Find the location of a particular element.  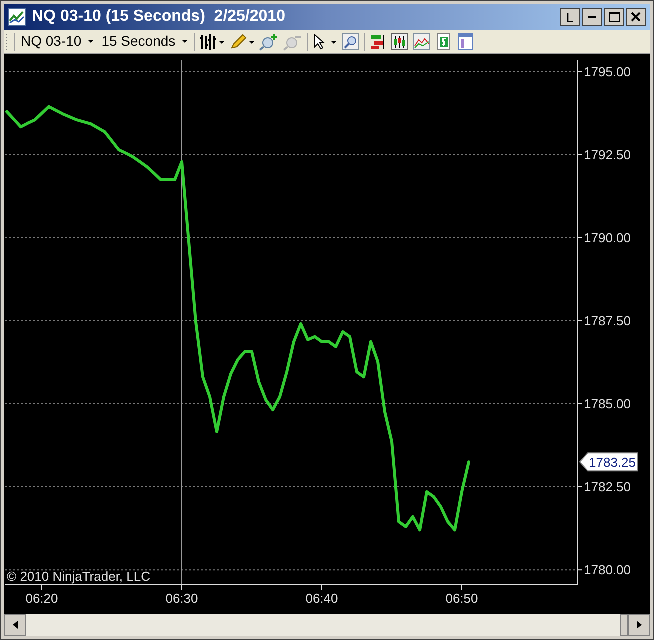

tick-label: 06:20 is located at coordinates (42, 598).